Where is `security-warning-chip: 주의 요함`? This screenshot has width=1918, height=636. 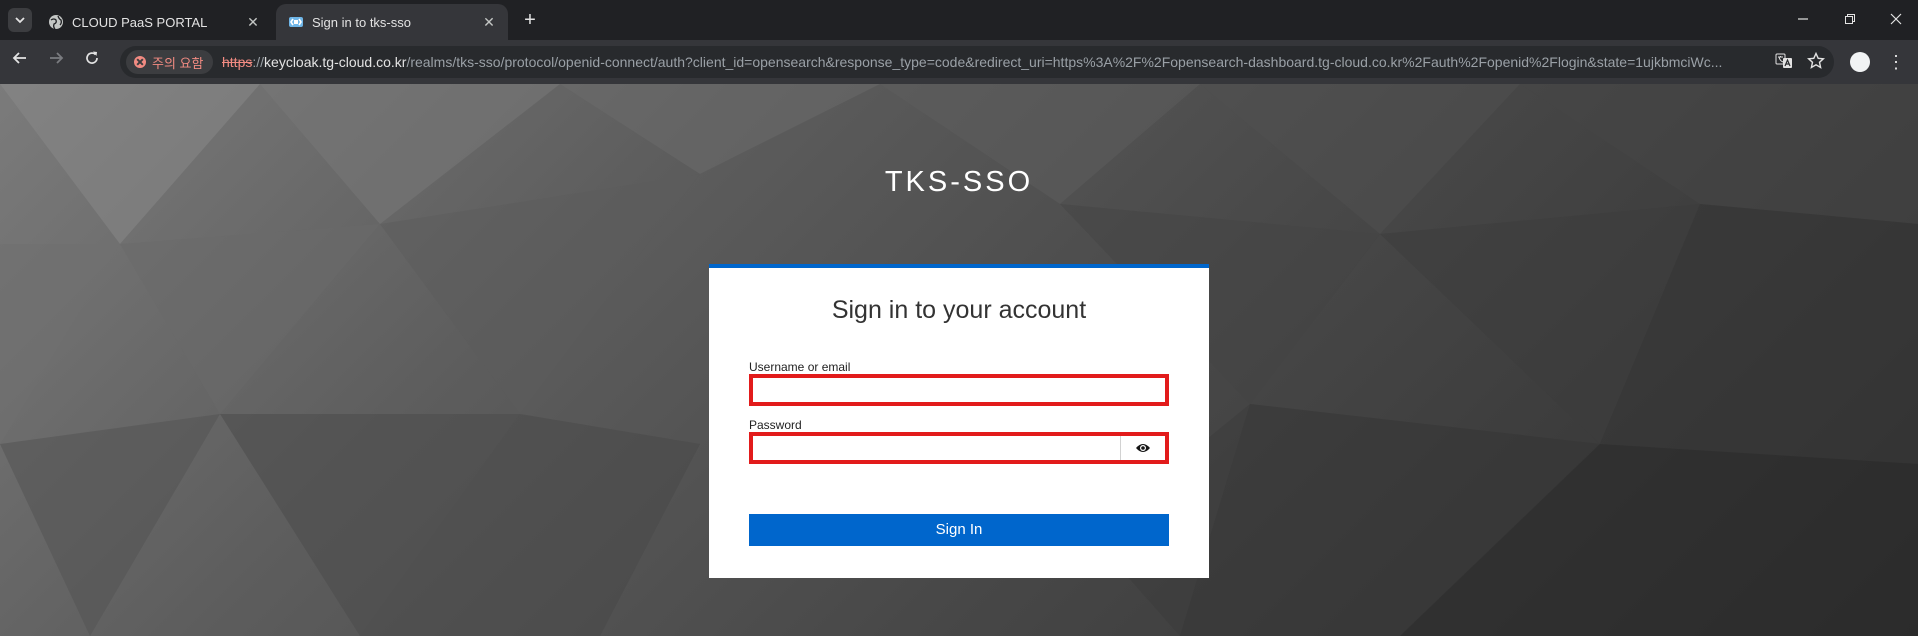
security-warning-chip: 주의 요함 is located at coordinates (170, 62).